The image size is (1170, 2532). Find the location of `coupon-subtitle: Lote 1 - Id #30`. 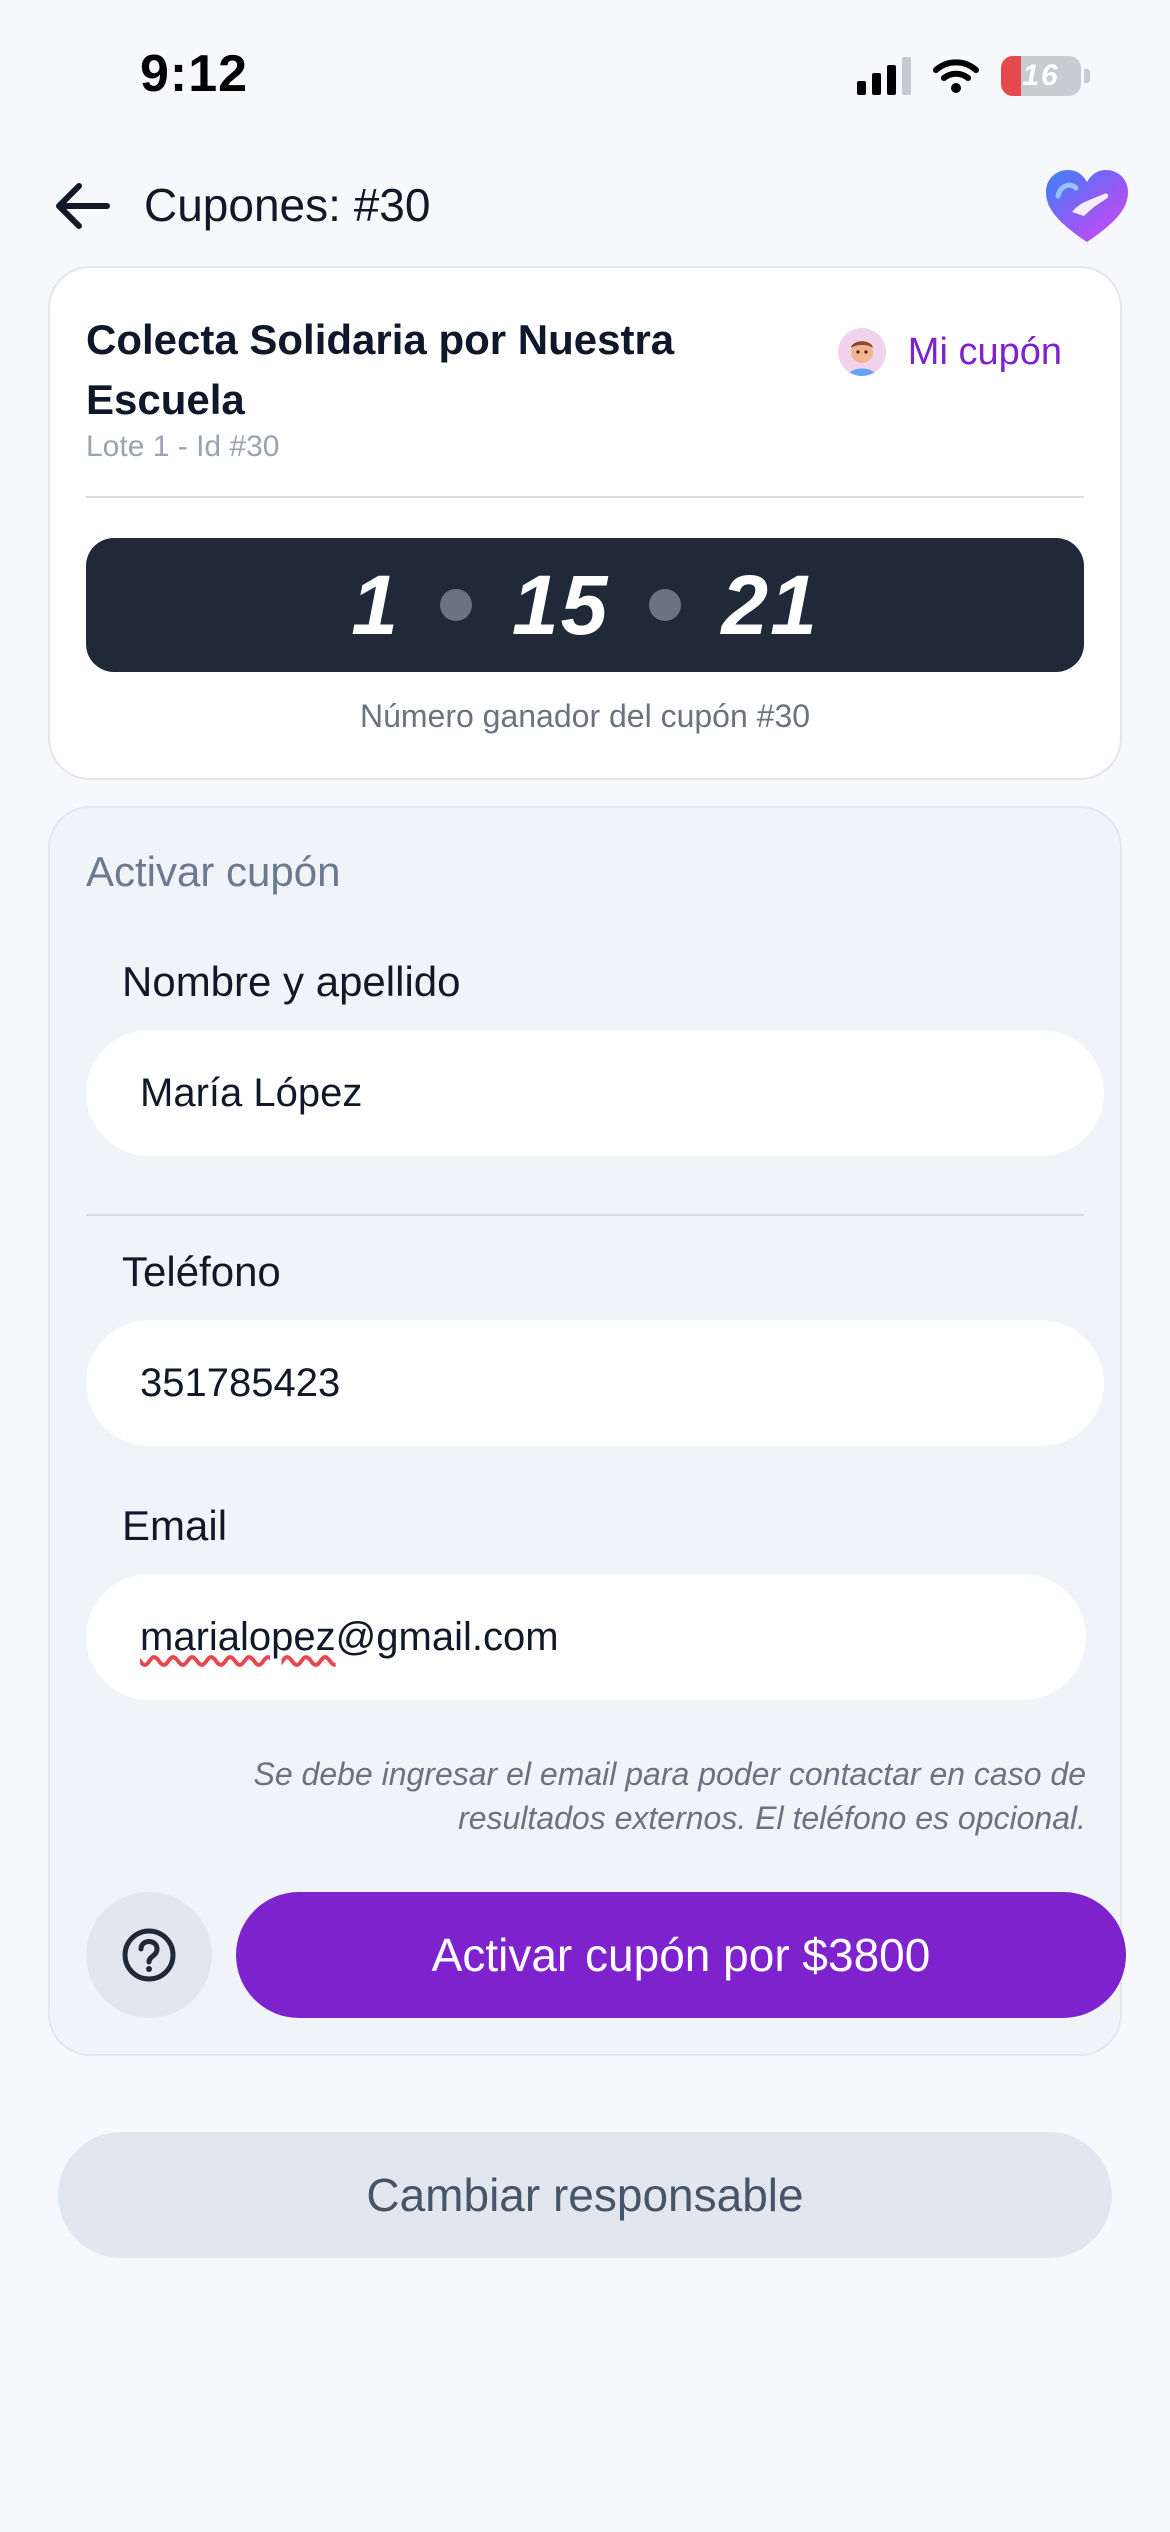

coupon-subtitle: Lote 1 - Id #30 is located at coordinates (183, 446).